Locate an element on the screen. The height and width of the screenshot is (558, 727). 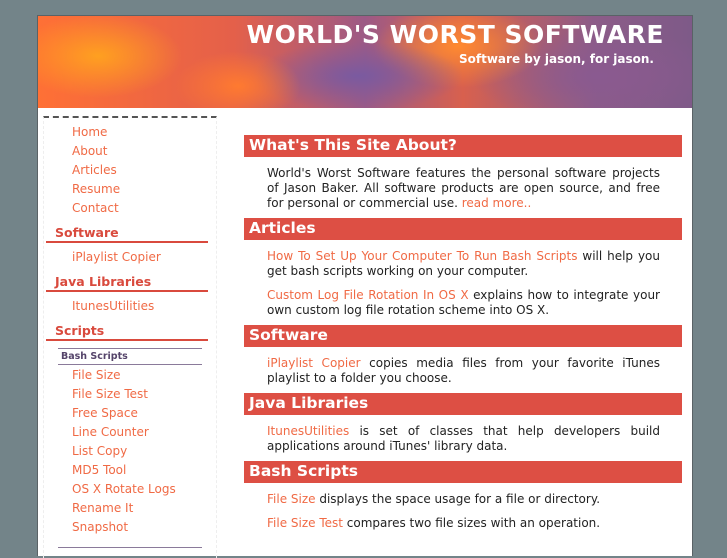
java-nav: ItunesUtilities is located at coordinates (130, 306).